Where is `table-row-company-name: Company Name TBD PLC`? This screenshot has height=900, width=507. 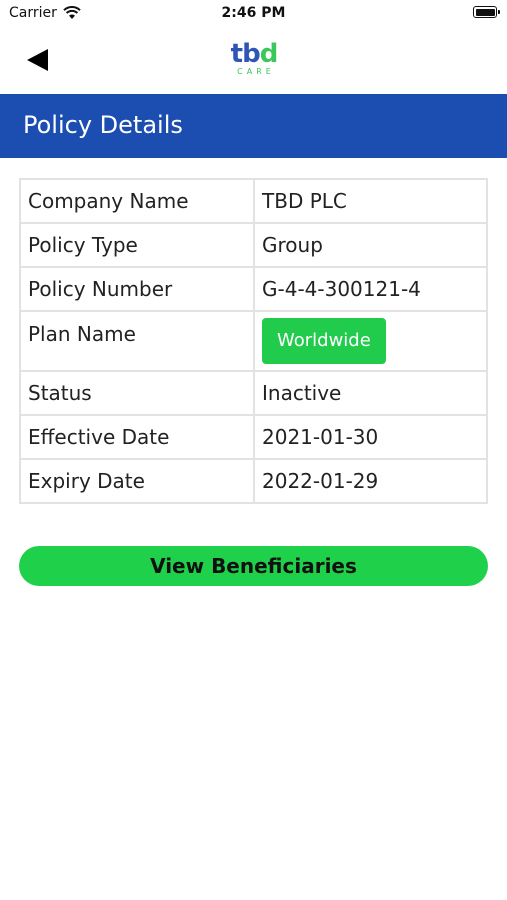 table-row-company-name: Company Name TBD PLC is located at coordinates (253, 201).